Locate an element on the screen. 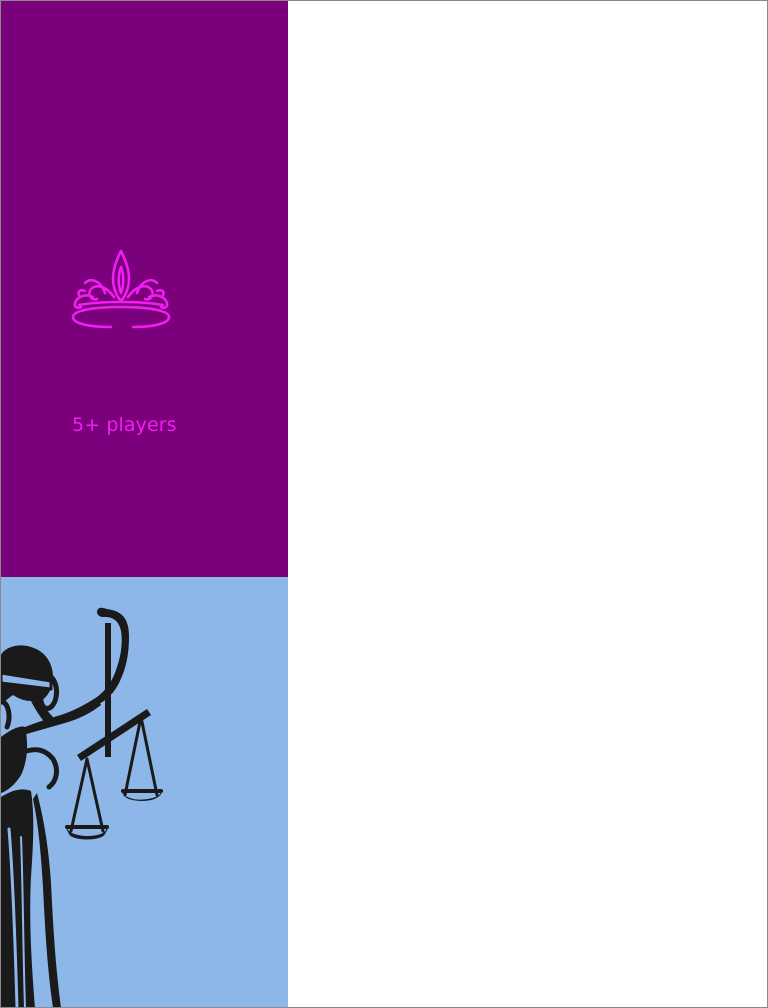 This screenshot has height=1008, width=768. lady-justice-illustration is located at coordinates (82, 807).